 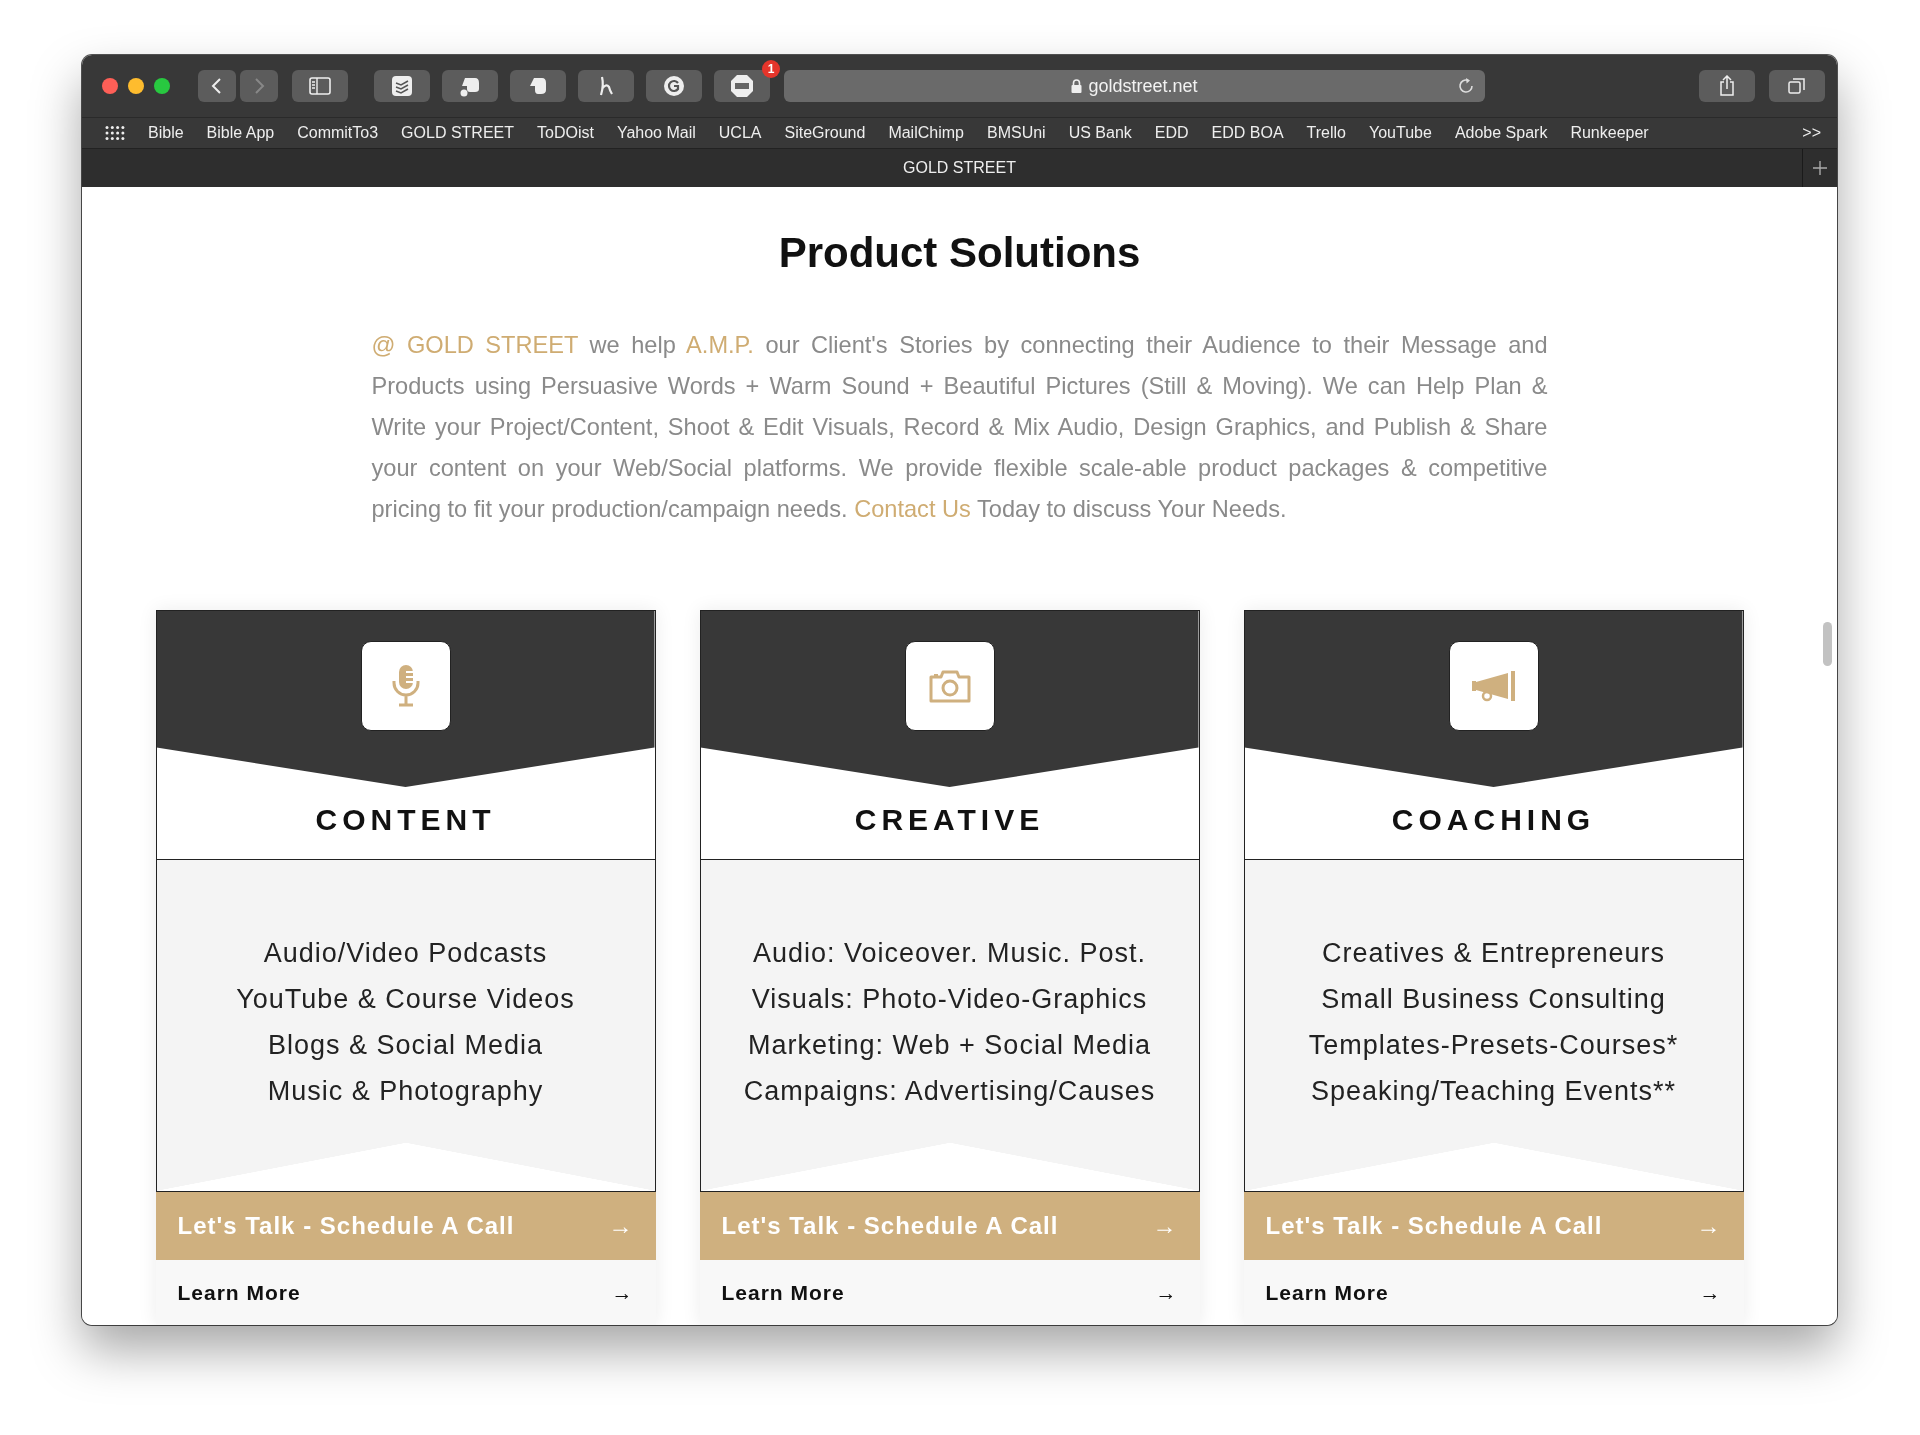 I want to click on bookmark-link: MailChimp, so click(x=926, y=133).